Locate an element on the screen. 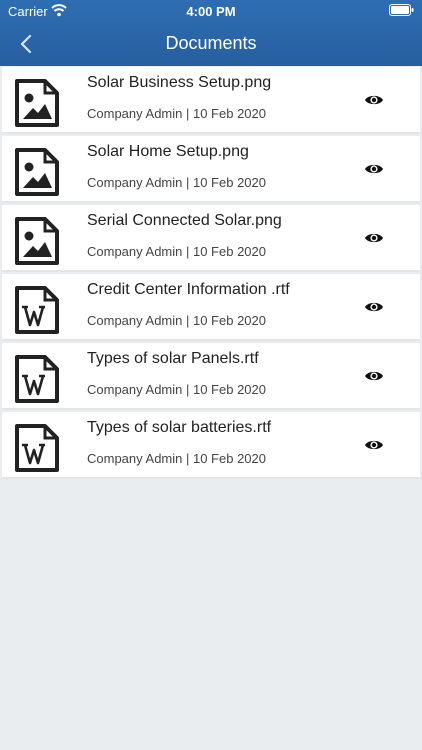 Image resolution: width=422 pixels, height=750 pixels. page-title: Documents is located at coordinates (211, 43).